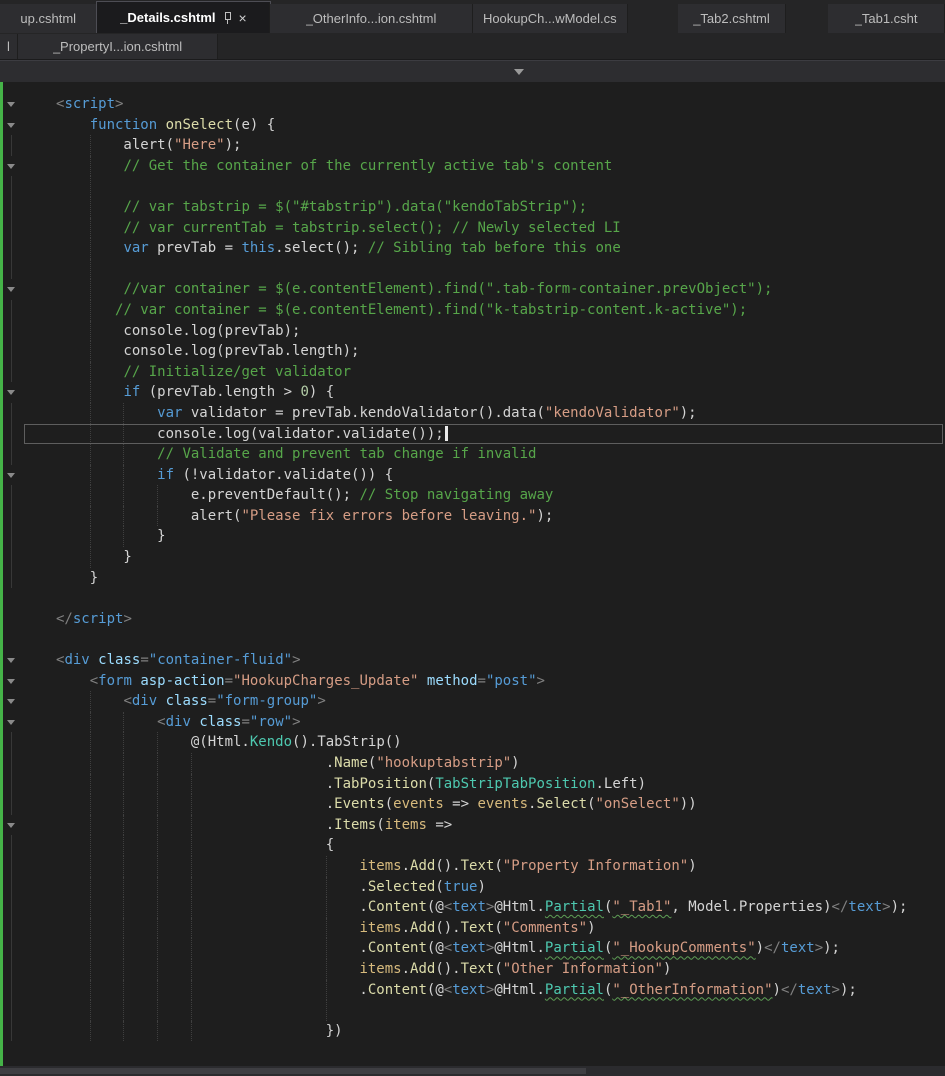  Describe the element at coordinates (371, 18) in the screenshot. I see `tab-otherinformation-cshtml: _OtherInfo...ion.cshtml` at that location.